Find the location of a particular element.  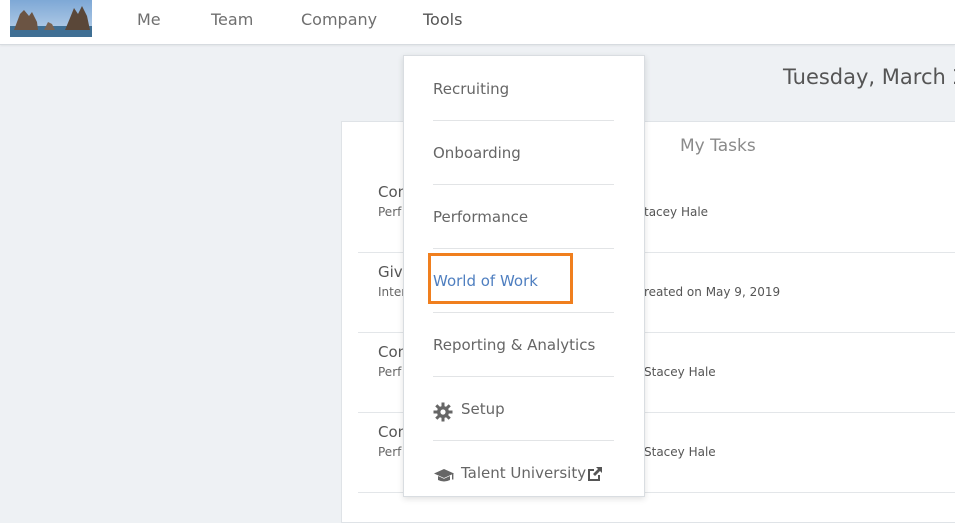

menu-item-world-of-work: World of Work is located at coordinates (521, 280).